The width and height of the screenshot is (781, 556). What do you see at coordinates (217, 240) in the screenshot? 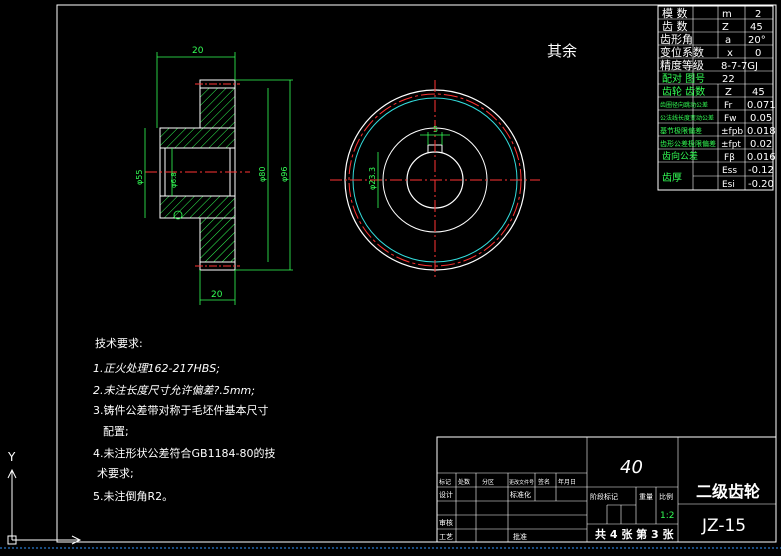
I see `section-hatch-bottom` at bounding box center [217, 240].